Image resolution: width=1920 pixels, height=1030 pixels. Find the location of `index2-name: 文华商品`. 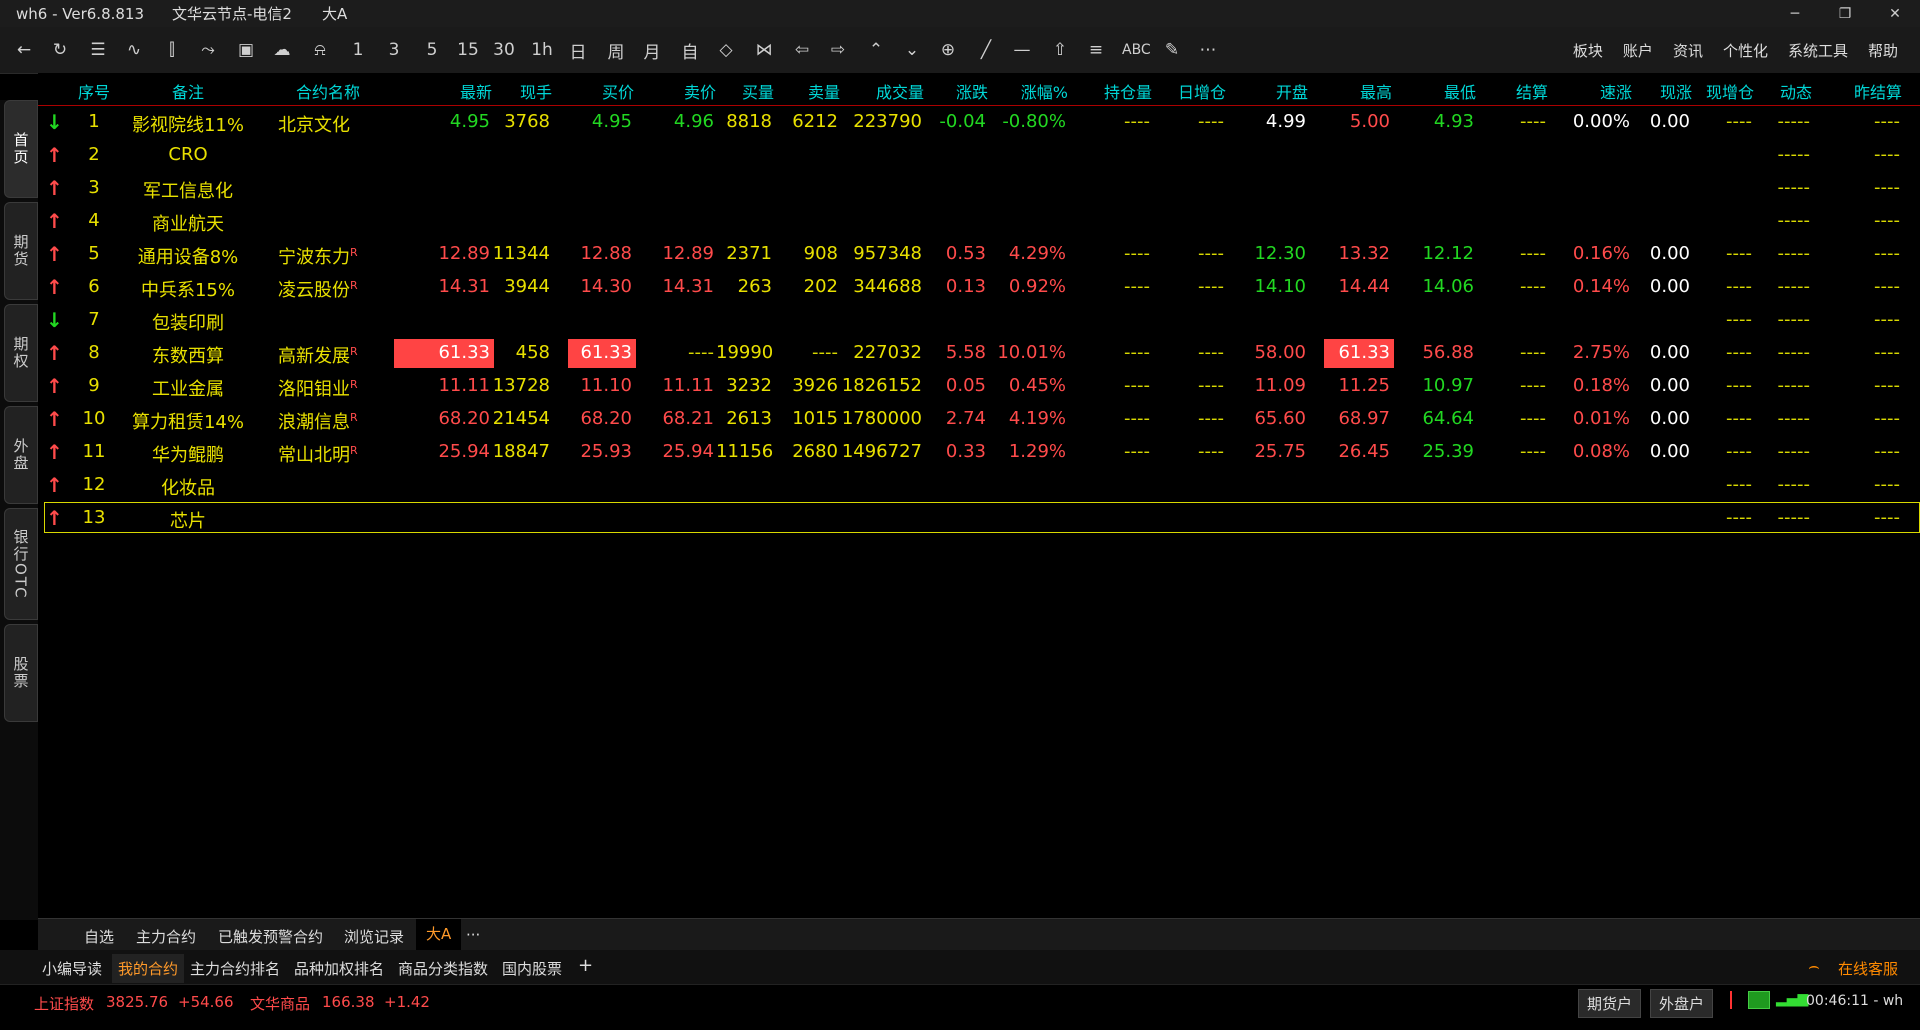

index2-name: 文华商品 is located at coordinates (280, 1003).